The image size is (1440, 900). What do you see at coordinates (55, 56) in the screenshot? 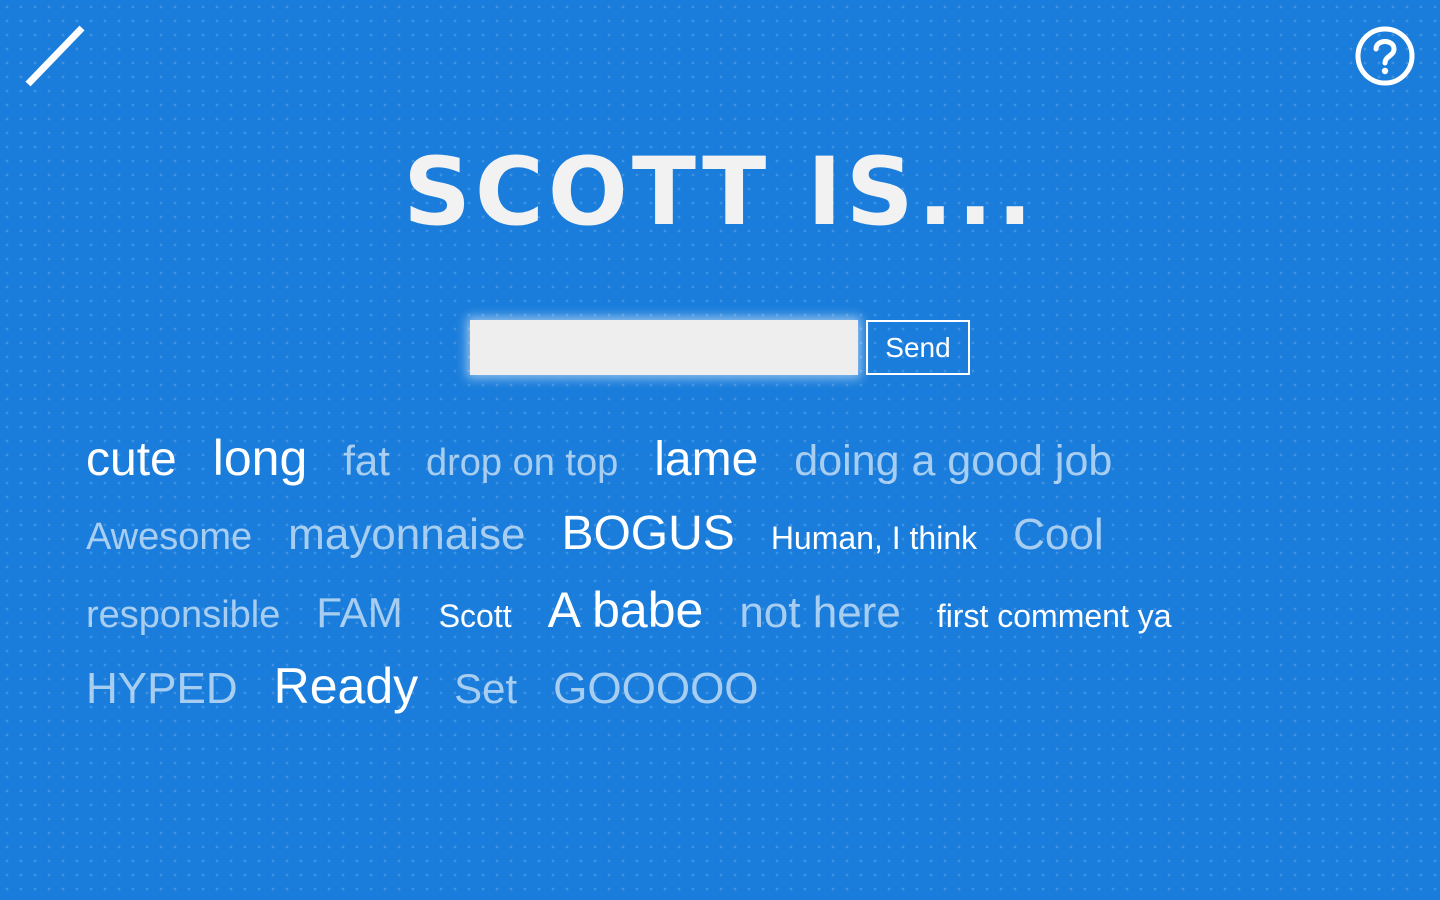
I see `slash-logo-icon` at bounding box center [55, 56].